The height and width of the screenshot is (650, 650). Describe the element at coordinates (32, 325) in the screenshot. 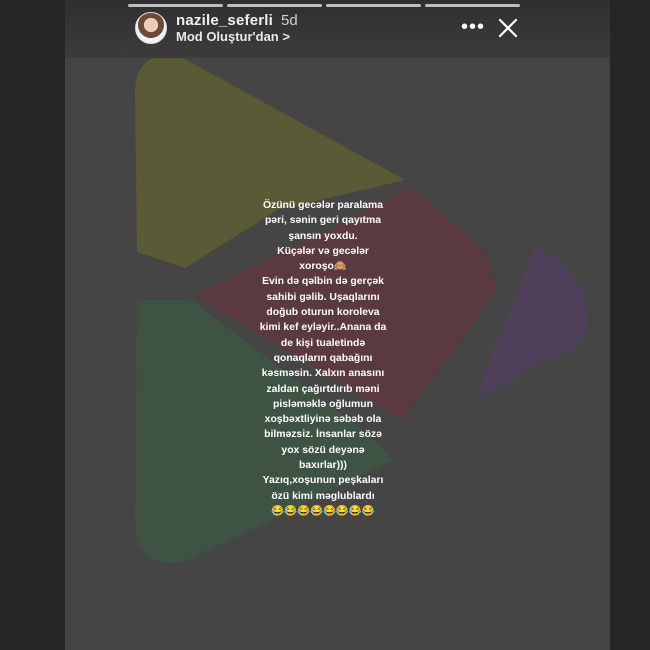

I see `left-backdrop` at that location.